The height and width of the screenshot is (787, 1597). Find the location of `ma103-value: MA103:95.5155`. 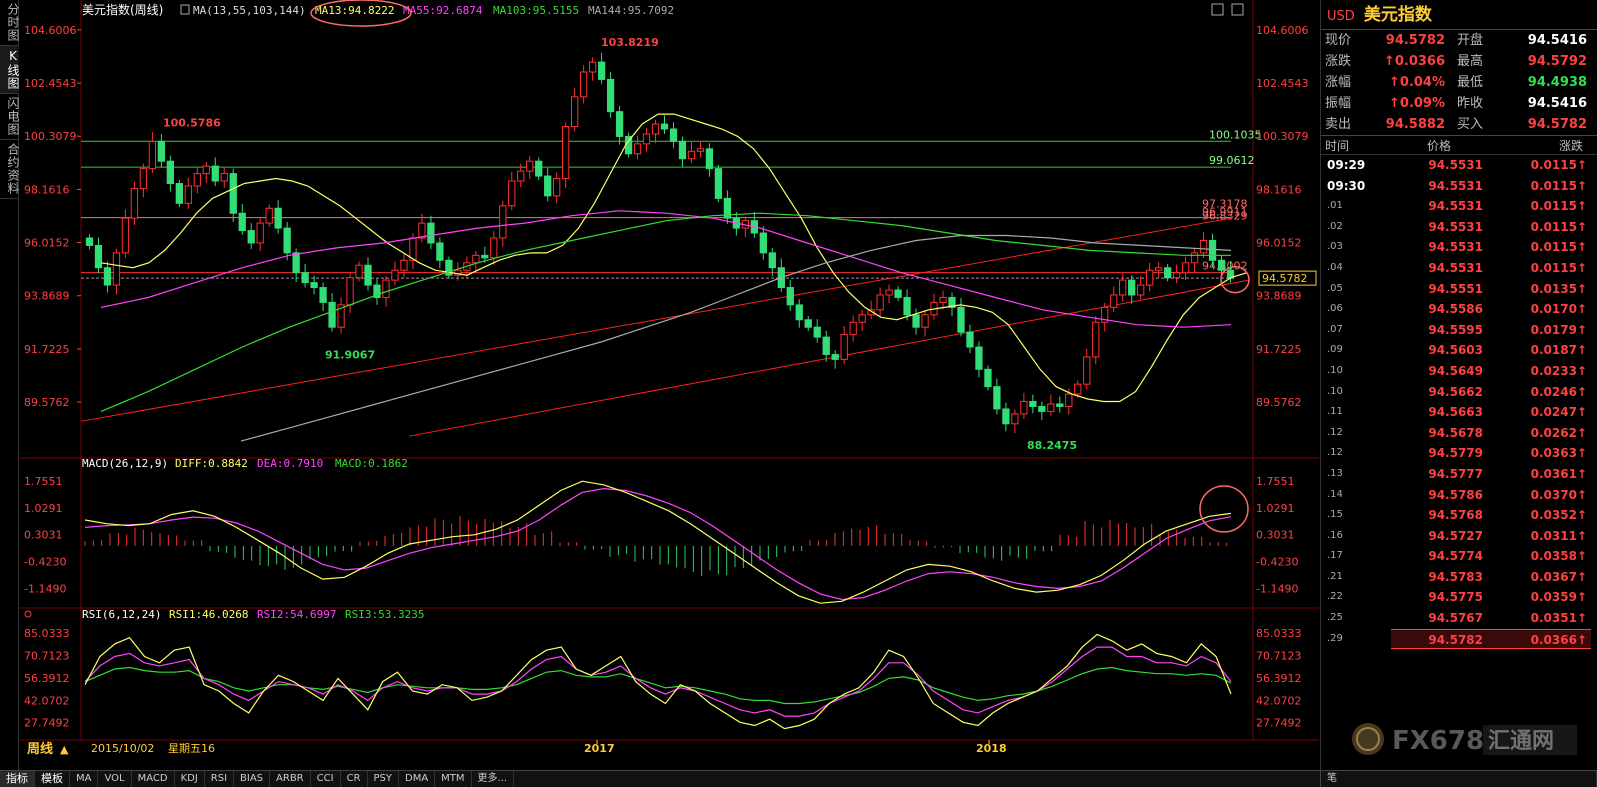

ma103-value: MA103:95.5155 is located at coordinates (536, 10).